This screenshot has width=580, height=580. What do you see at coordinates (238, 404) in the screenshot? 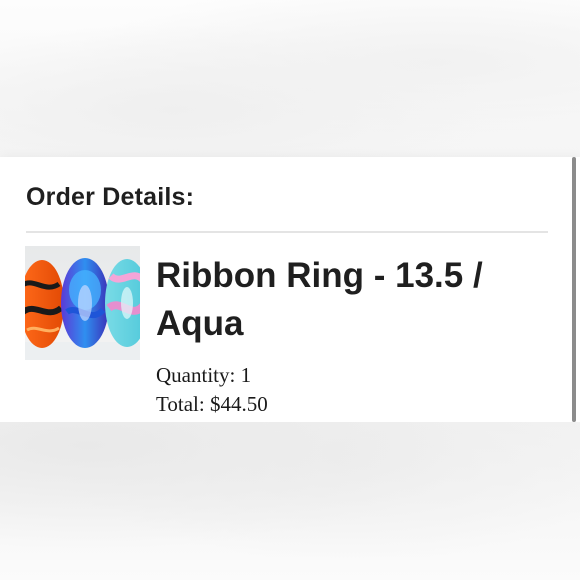
I see `total-value: $44.50` at bounding box center [238, 404].